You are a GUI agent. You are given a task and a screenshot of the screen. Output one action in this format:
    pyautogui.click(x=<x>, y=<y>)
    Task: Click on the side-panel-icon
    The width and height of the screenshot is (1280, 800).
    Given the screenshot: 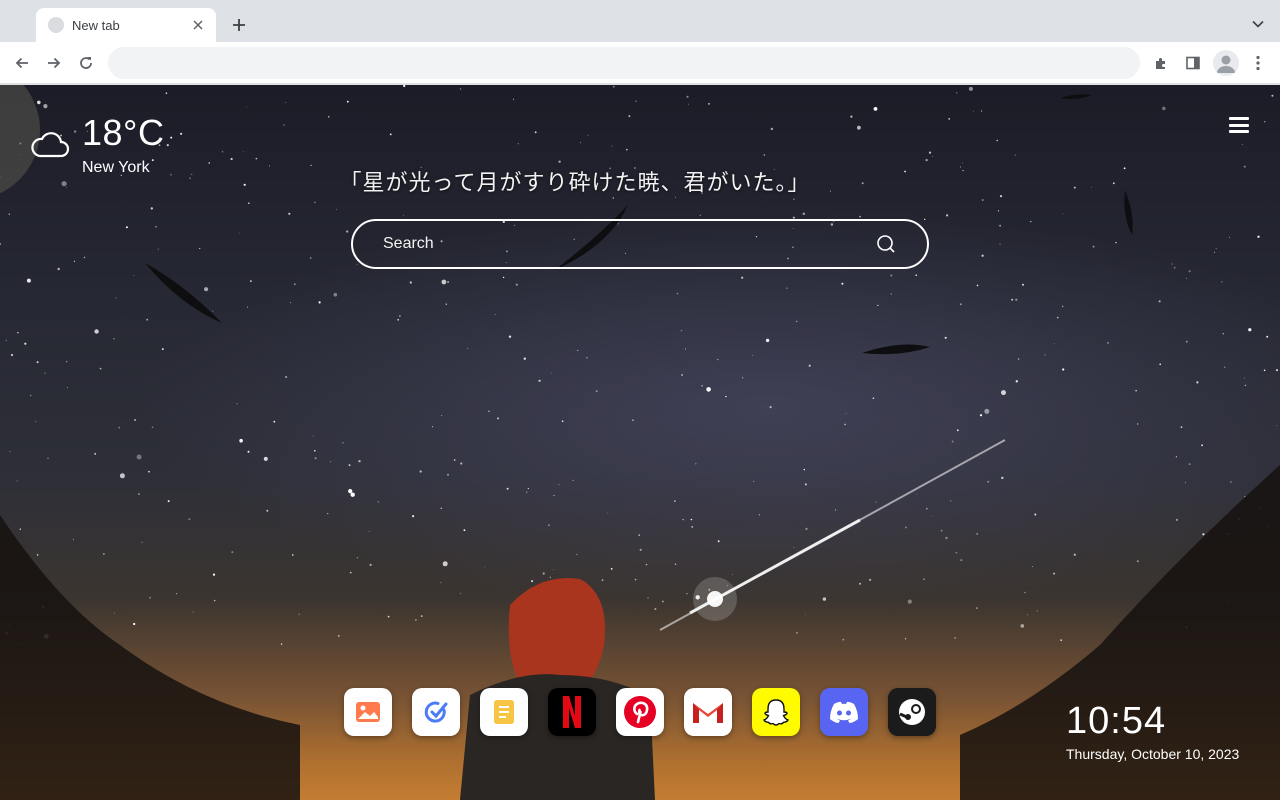 What is the action you would take?
    pyautogui.click(x=1193, y=63)
    